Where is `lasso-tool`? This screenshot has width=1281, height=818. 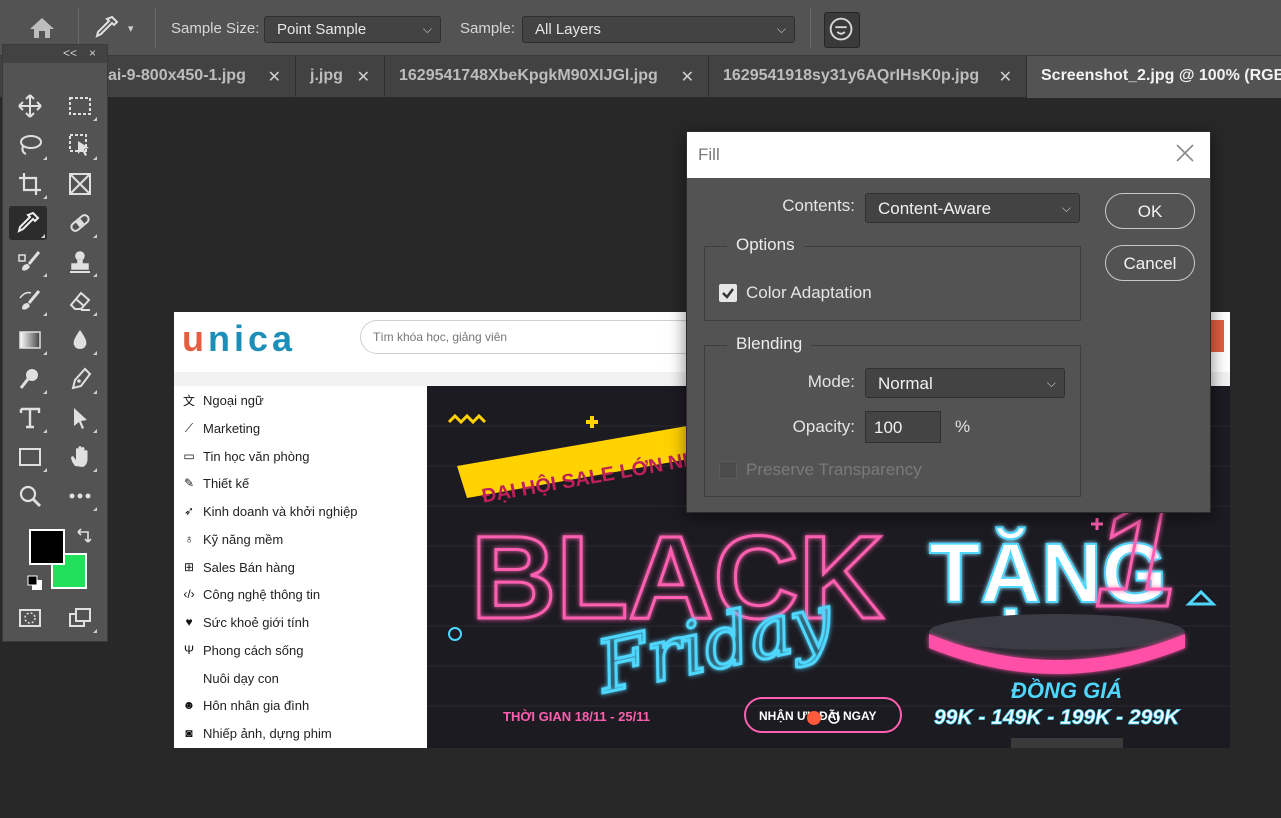 lasso-tool is located at coordinates (30, 145).